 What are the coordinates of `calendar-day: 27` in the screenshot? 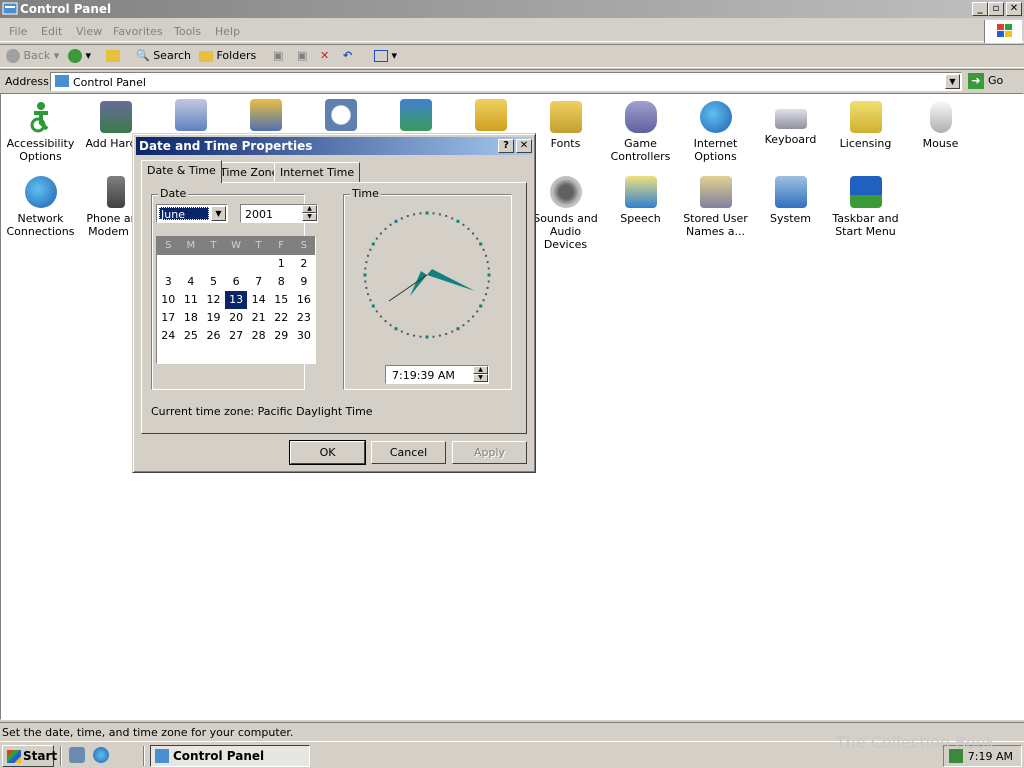 It's located at (236, 336).